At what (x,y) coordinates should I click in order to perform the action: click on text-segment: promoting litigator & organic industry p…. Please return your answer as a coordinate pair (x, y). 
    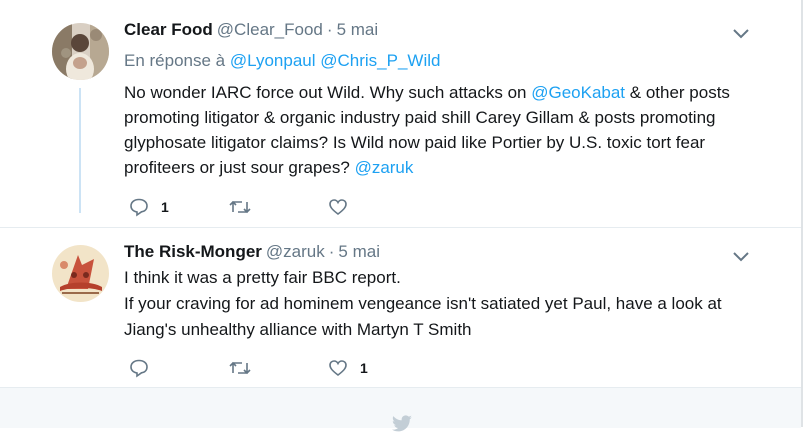
    Looking at the image, I should click on (420, 117).